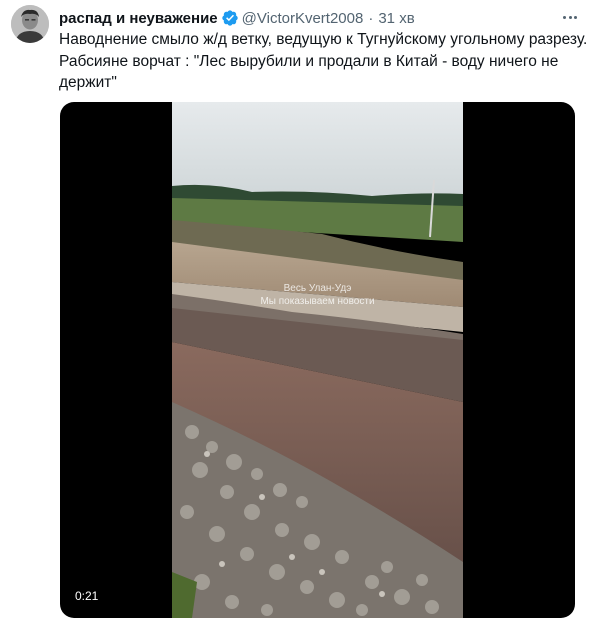 The height and width of the screenshot is (625, 589). What do you see at coordinates (230, 18) in the screenshot?
I see `verified-badge-icon` at bounding box center [230, 18].